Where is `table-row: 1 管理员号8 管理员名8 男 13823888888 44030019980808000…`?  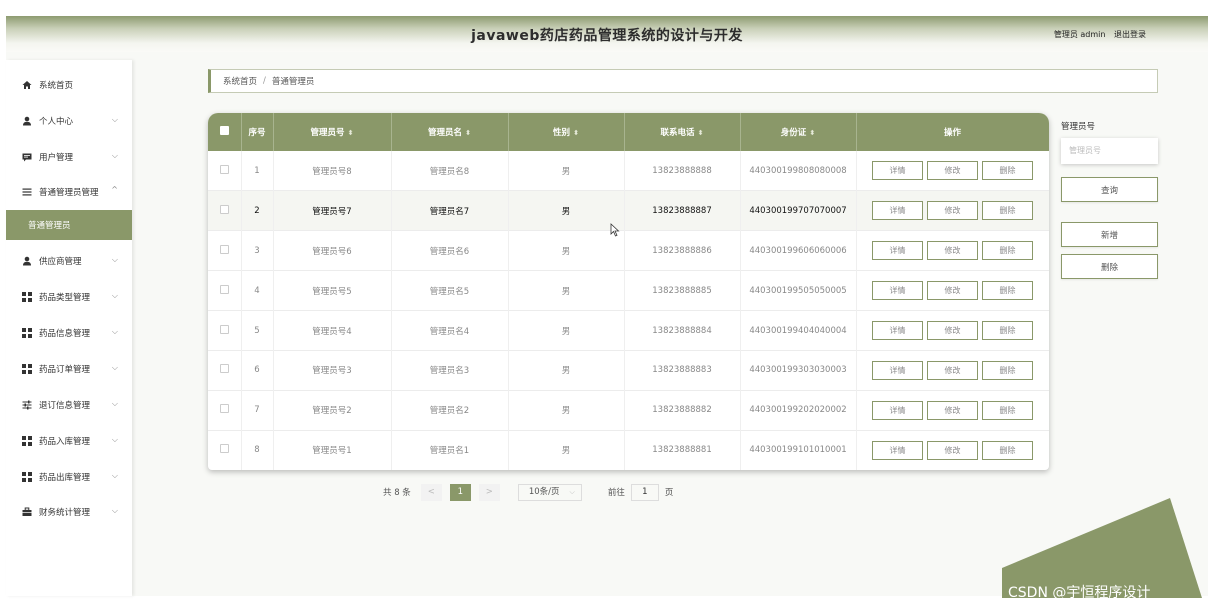
table-row: 1 管理员号8 管理员名8 男 13823888888 44030019980808000… is located at coordinates (628, 171).